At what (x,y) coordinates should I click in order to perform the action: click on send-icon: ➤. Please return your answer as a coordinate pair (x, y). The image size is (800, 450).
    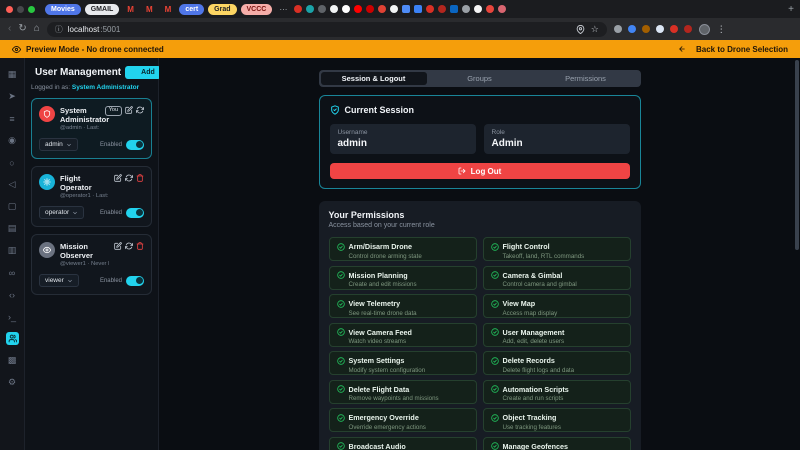
    Looking at the image, I should click on (12, 96).